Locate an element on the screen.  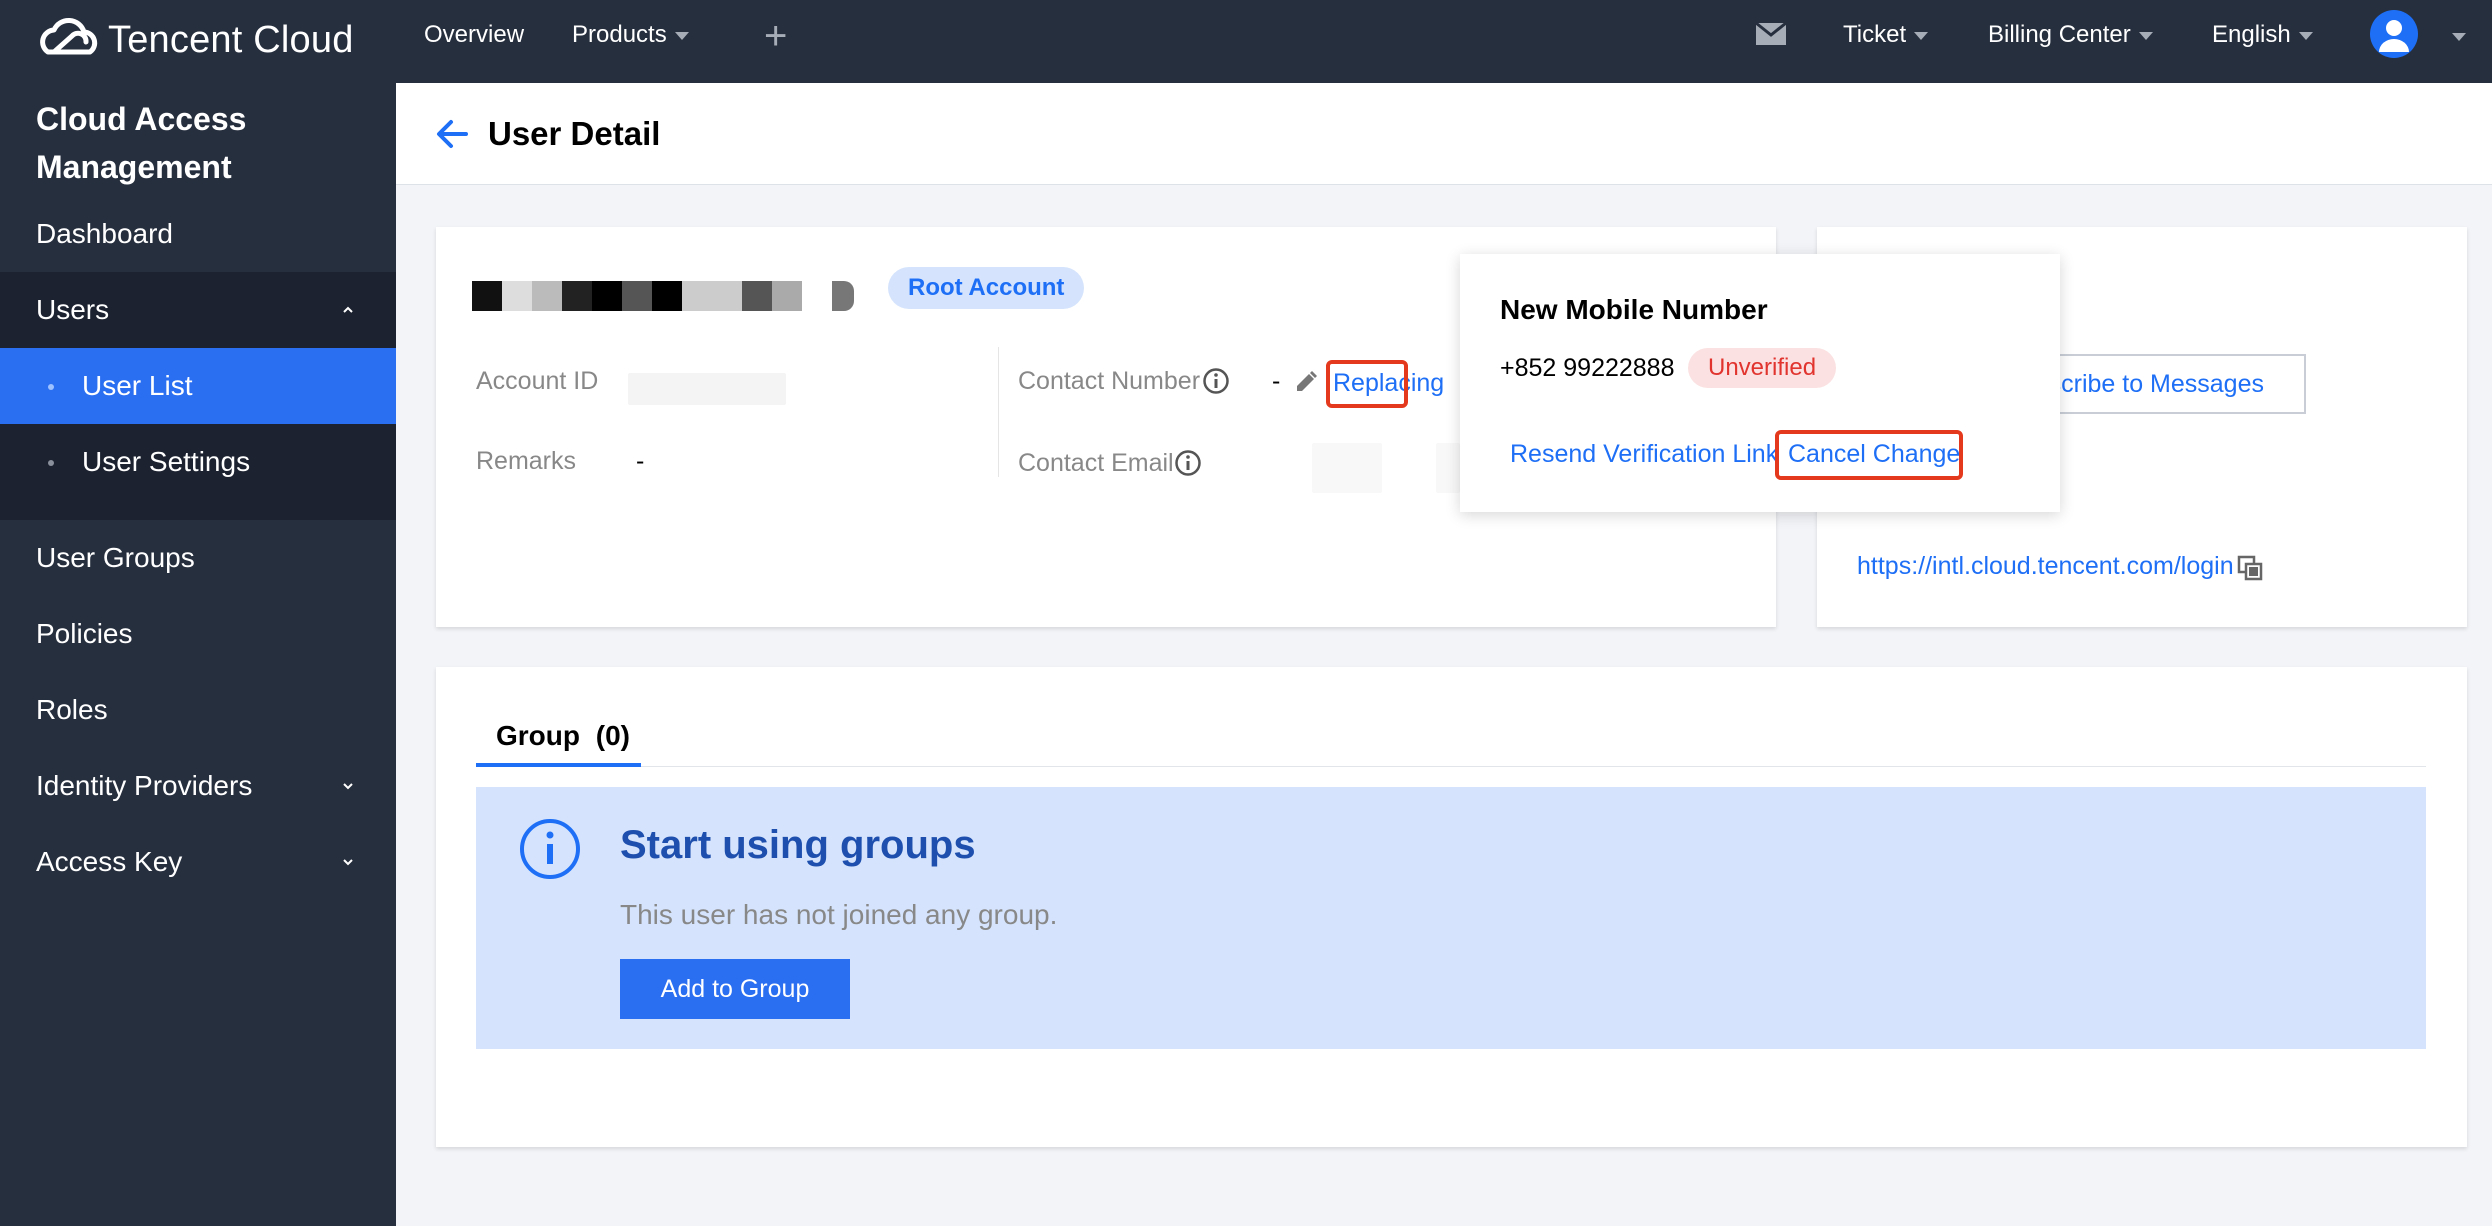
sidebar-title-line1: Cloud Access is located at coordinates (141, 119).